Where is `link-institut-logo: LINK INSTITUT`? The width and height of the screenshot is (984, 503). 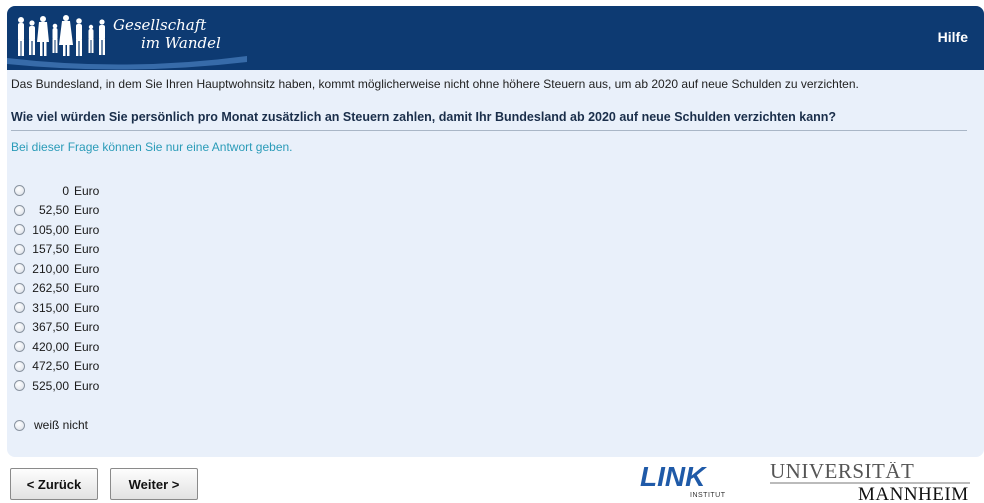
link-institut-logo: LINK INSTITUT is located at coordinates (683, 480).